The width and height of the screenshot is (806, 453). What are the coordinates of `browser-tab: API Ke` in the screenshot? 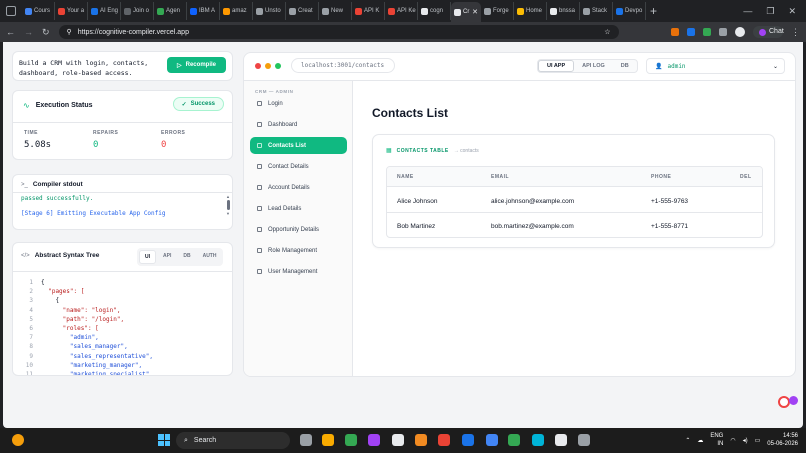 It's located at (401, 11).